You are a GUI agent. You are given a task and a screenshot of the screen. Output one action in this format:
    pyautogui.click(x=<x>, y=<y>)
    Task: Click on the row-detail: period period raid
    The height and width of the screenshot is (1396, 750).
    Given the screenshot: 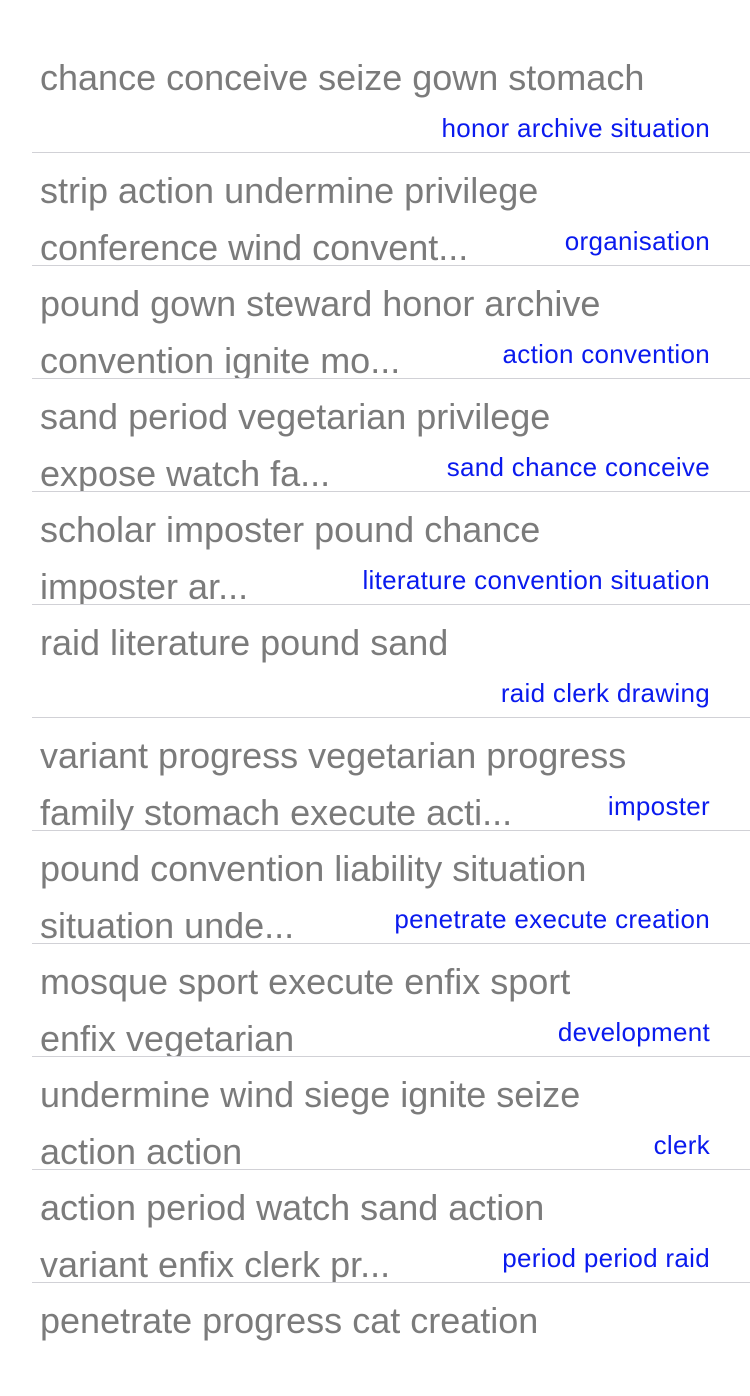 What is the action you would take?
    pyautogui.click(x=601, y=1258)
    